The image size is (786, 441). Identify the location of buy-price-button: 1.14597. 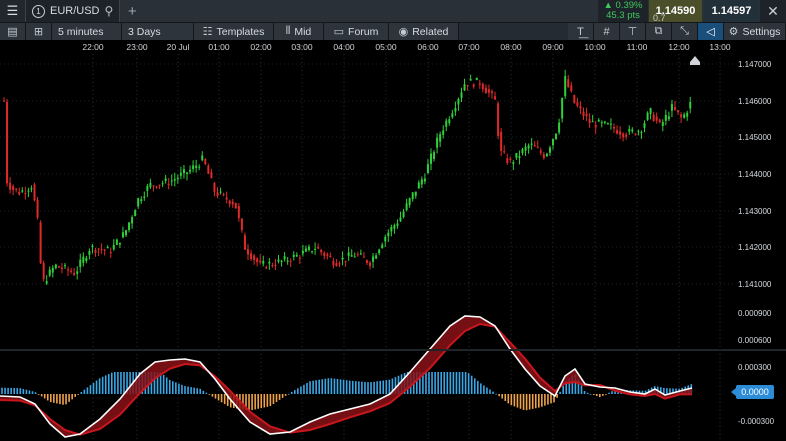
(731, 11).